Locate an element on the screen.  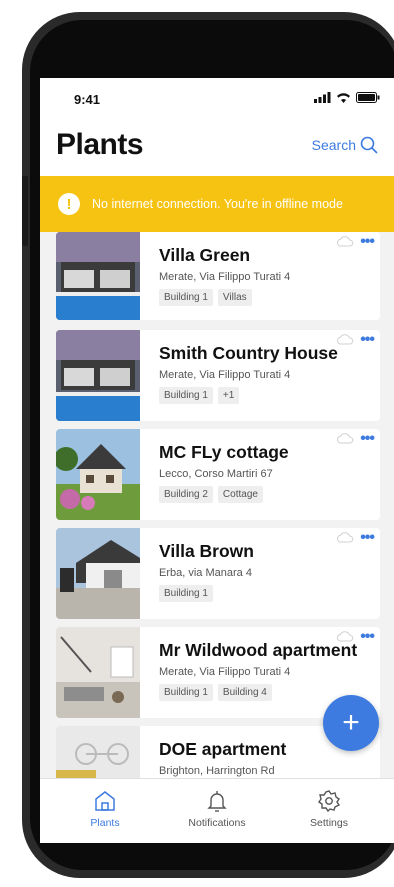
plant-address: Lecco, Corso Martiri 67 is located at coordinates (216, 474).